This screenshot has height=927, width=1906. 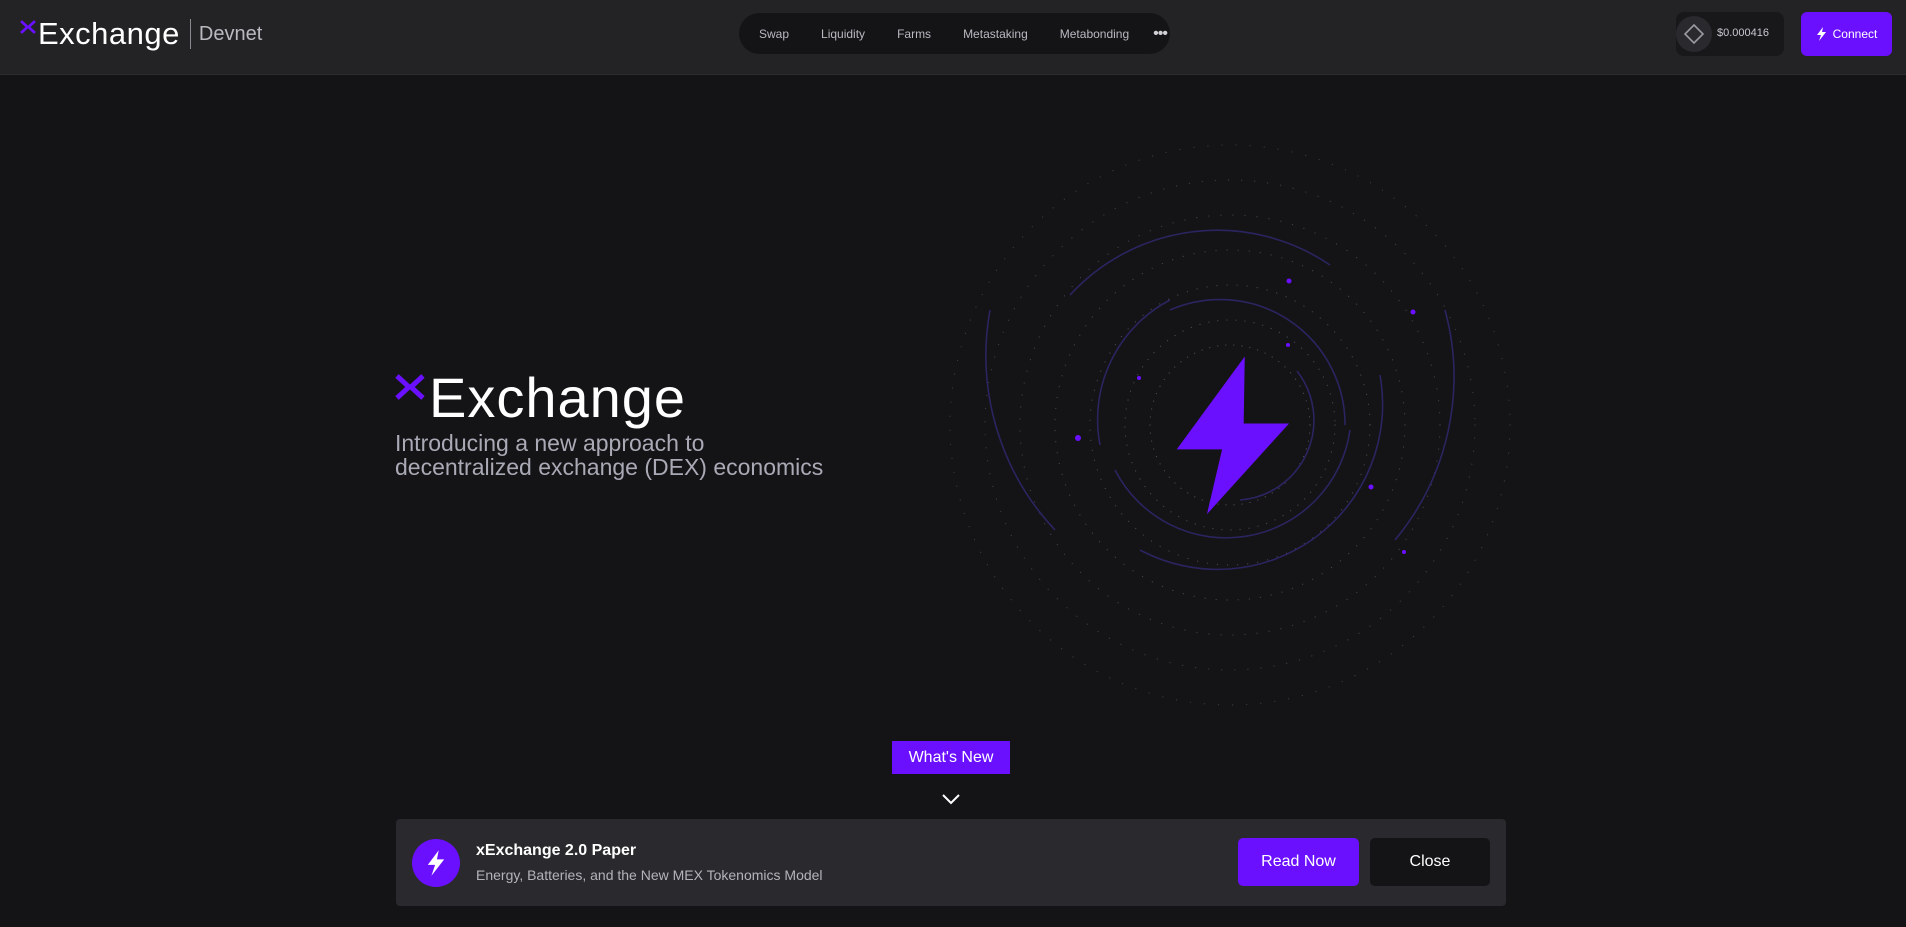 I want to click on brand-logo: Exchange Devnet, so click(x=141, y=34).